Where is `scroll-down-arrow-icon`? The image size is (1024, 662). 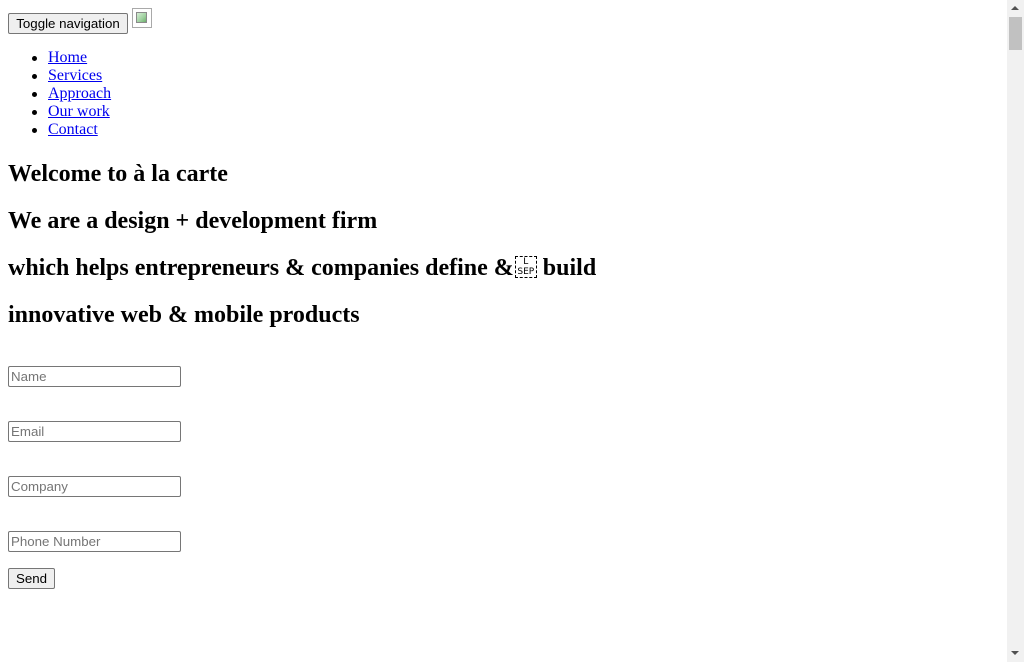
scroll-down-arrow-icon is located at coordinates (1015, 653).